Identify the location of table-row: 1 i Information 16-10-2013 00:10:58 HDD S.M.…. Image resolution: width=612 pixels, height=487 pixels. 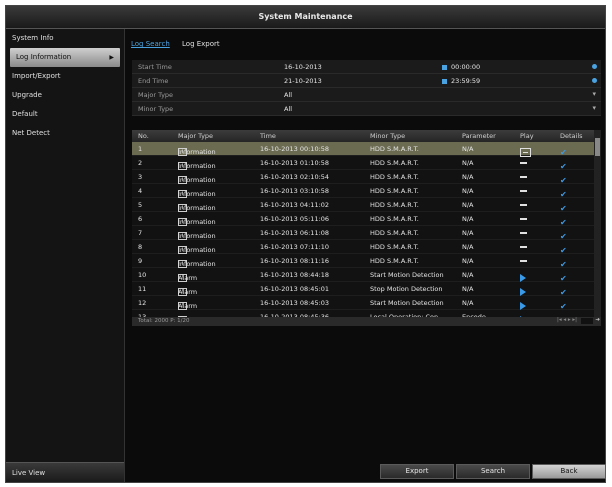
(366, 149).